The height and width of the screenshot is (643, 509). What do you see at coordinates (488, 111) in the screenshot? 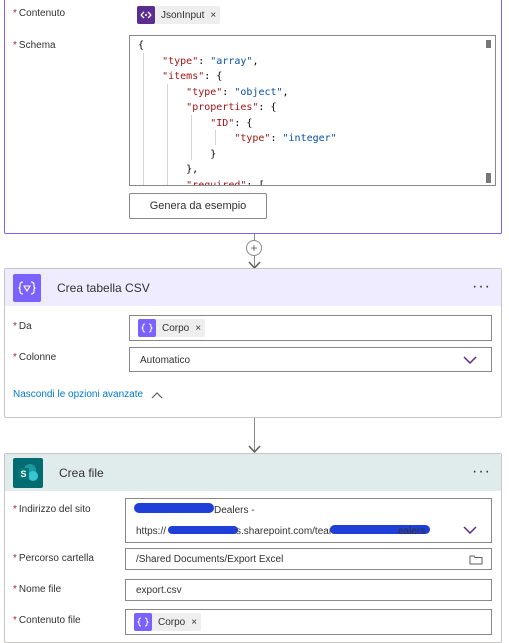
I see `schema-scrollbar` at bounding box center [488, 111].